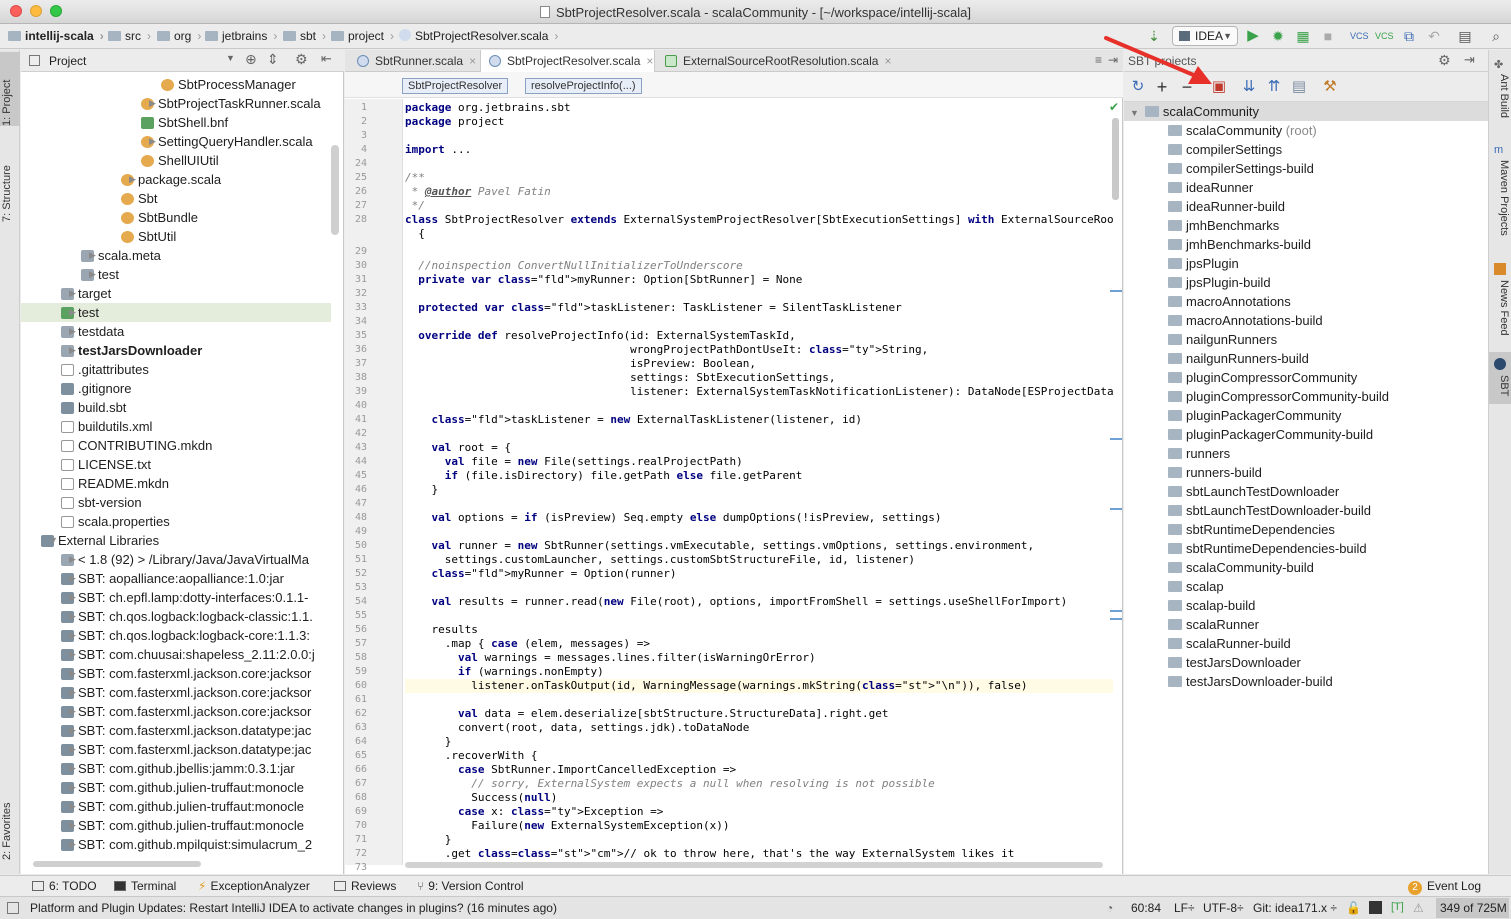 Image resolution: width=1511 pixels, height=919 pixels. What do you see at coordinates (1299, 87) in the screenshot?
I see `group-modules-icon: ▤` at bounding box center [1299, 87].